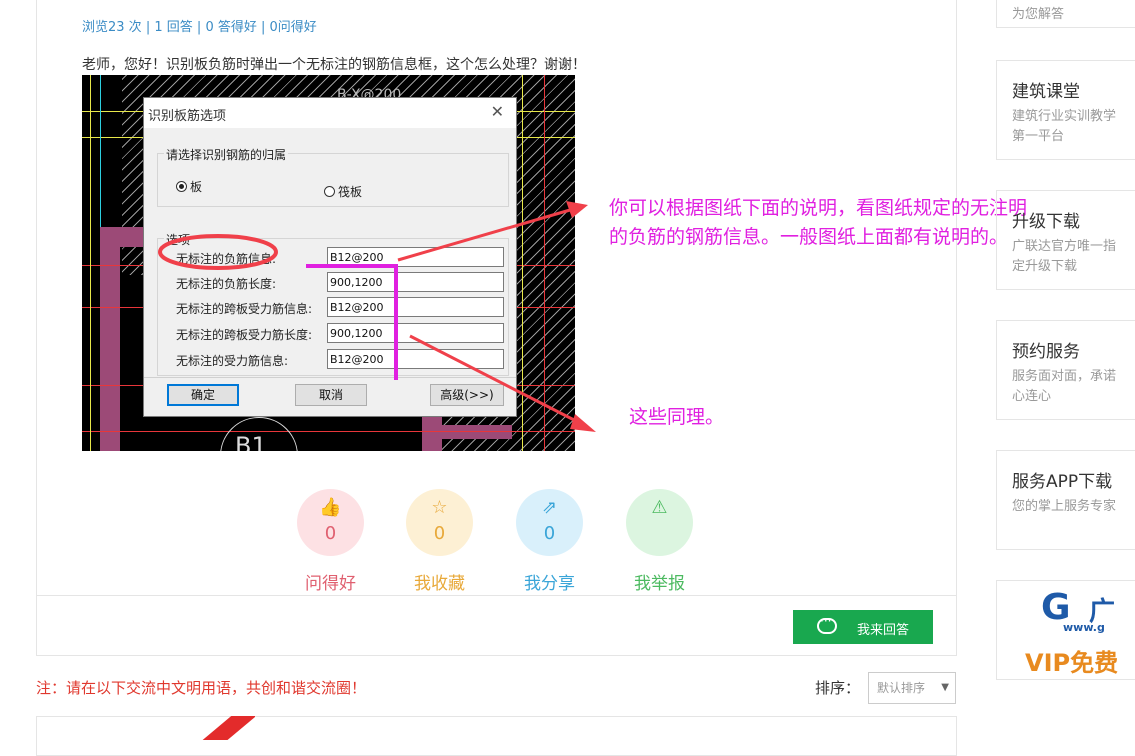 Image resolution: width=1135 pixels, height=756 pixels. Describe the element at coordinates (201, 688) in the screenshot. I see `civility-notice: 注：请在以下交流中文明用语，共创和谐交流圈！` at that location.